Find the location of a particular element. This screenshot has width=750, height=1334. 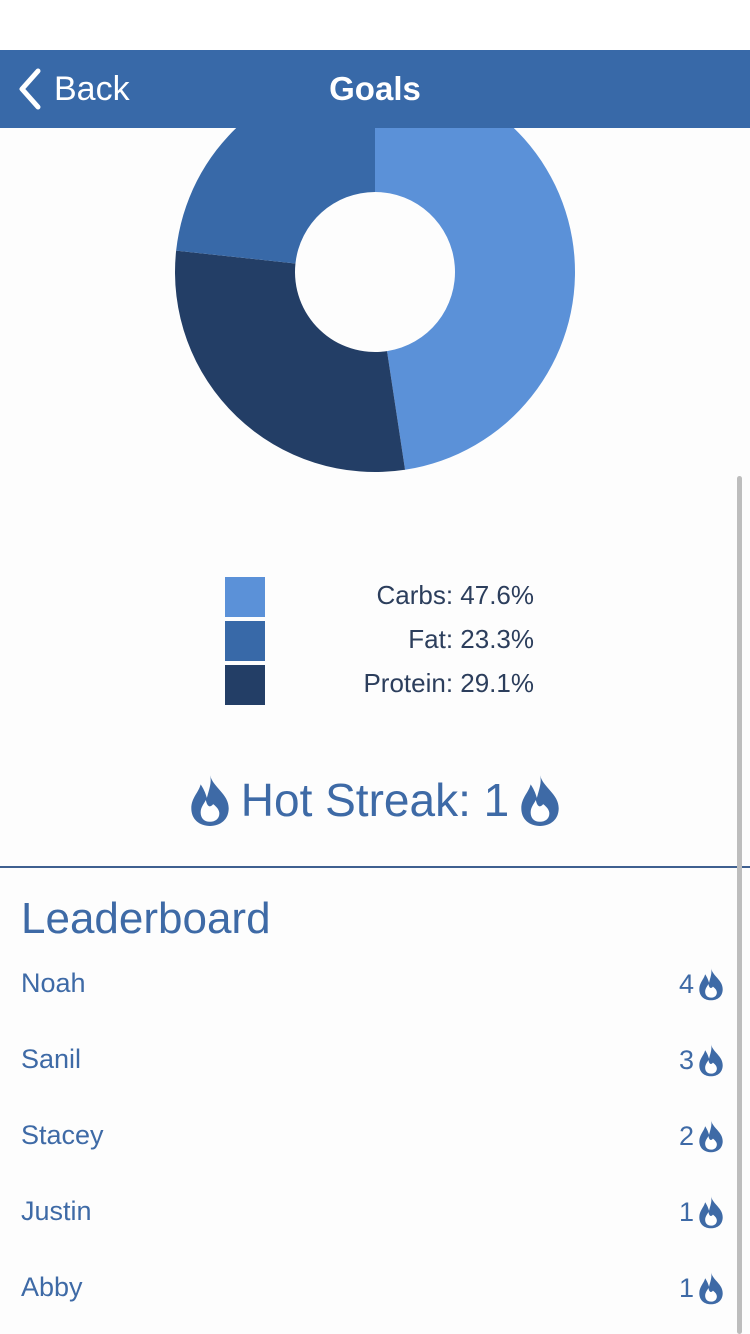

leaderboard-score: 4 is located at coordinates (701, 984).